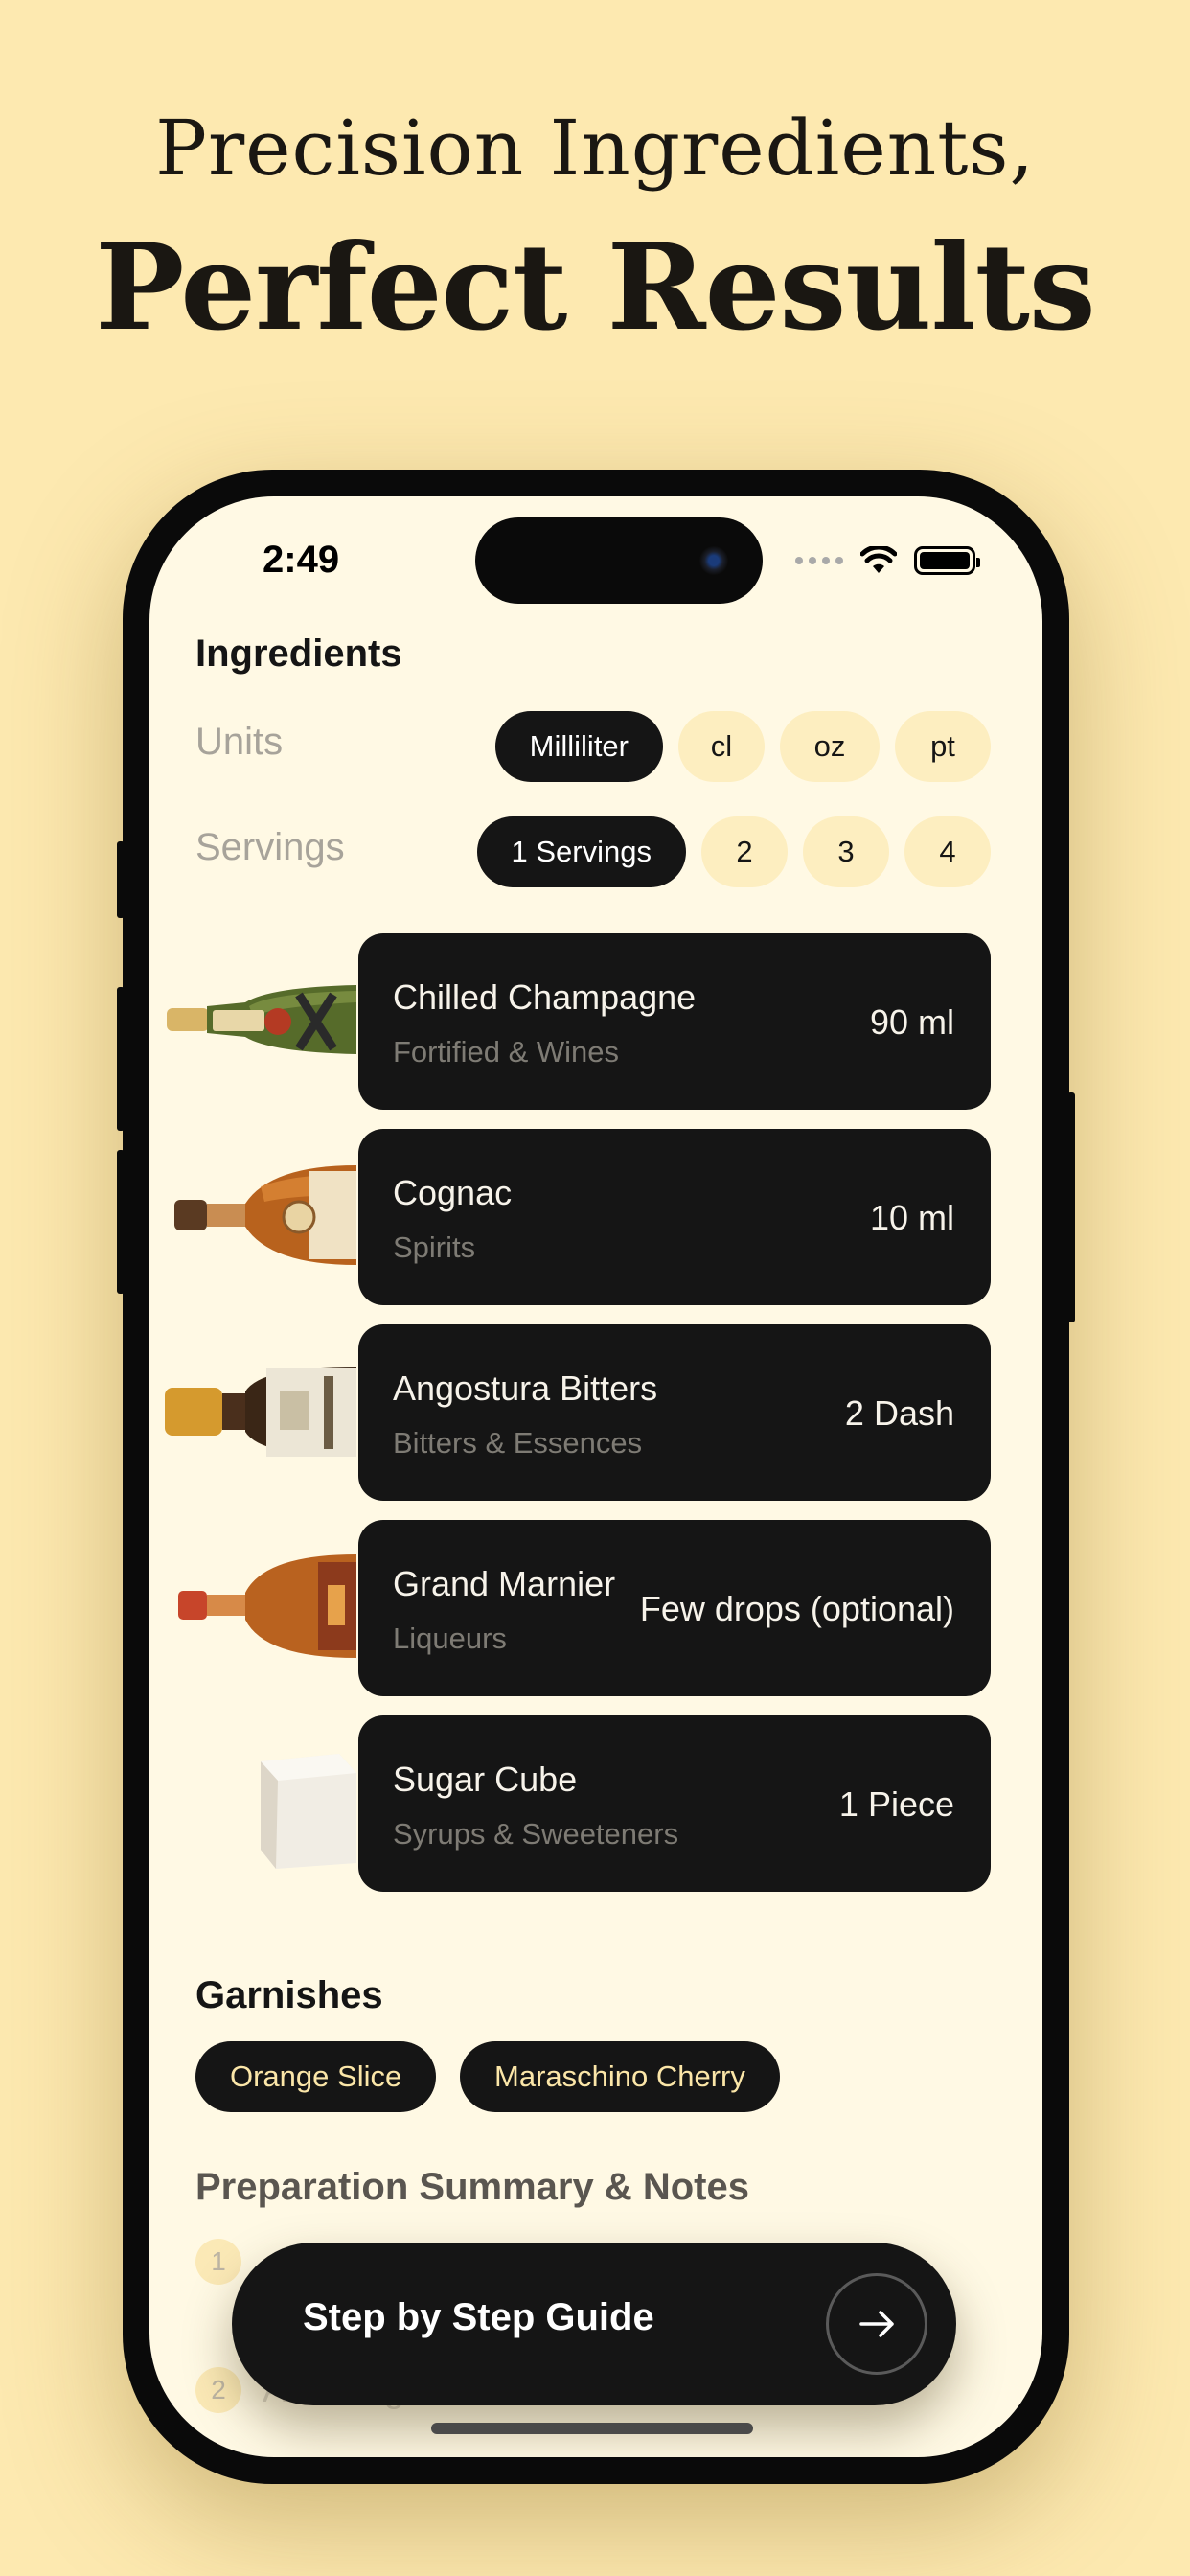 The image size is (1190, 2576). What do you see at coordinates (948, 851) in the screenshot?
I see `servings-option-4: 4` at bounding box center [948, 851].